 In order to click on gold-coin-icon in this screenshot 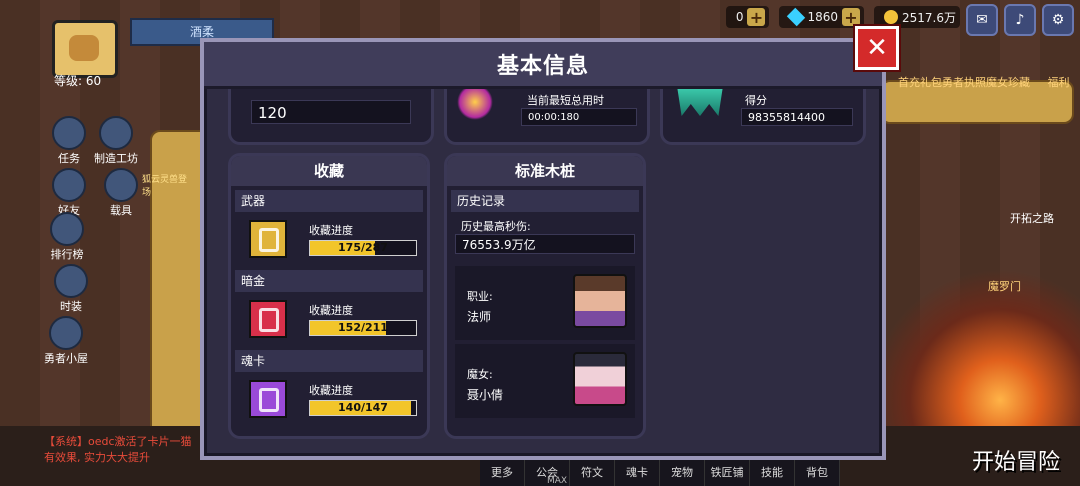, I will do `click(891, 17)`.